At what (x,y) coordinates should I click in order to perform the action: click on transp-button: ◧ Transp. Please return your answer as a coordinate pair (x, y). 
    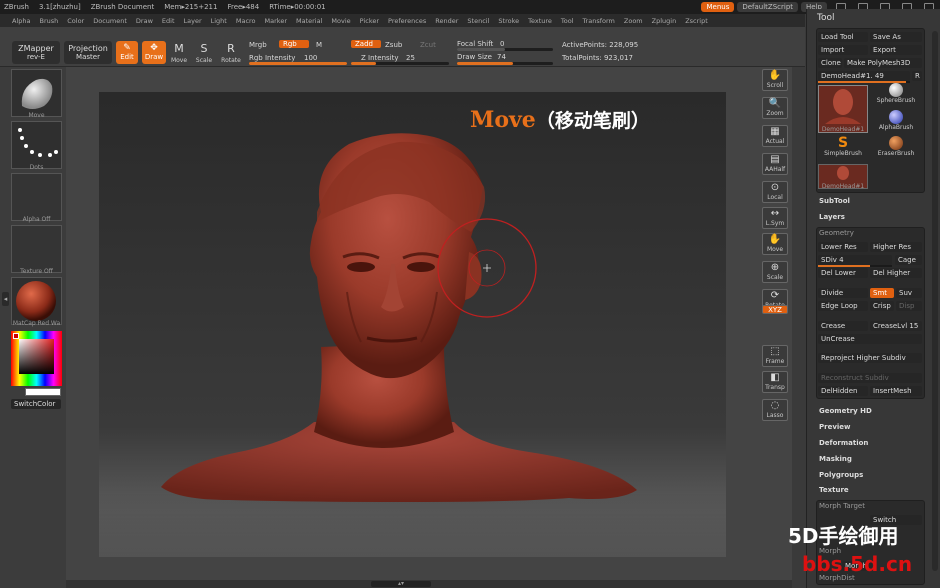
    Looking at the image, I should click on (775, 382).